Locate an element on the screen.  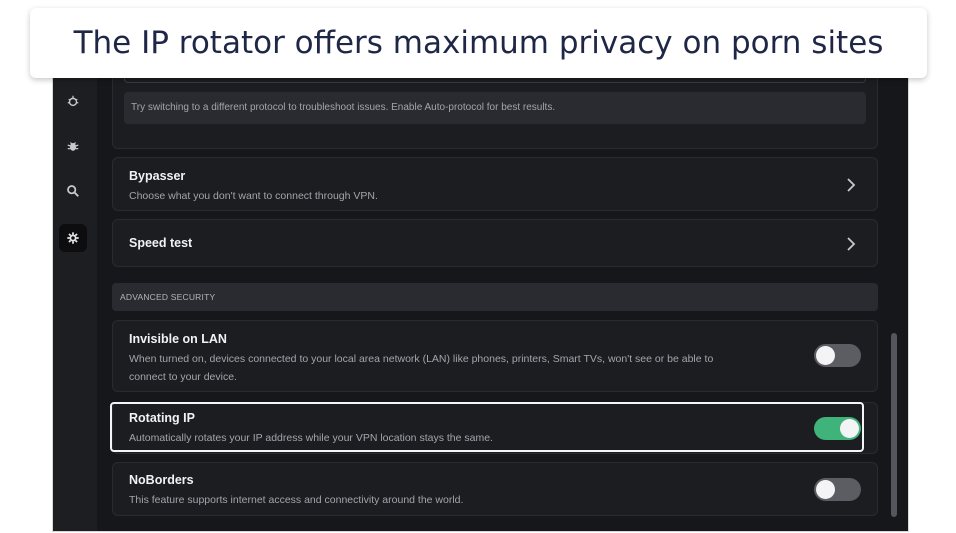
bypasser-title: Bypasser is located at coordinates (157, 176).